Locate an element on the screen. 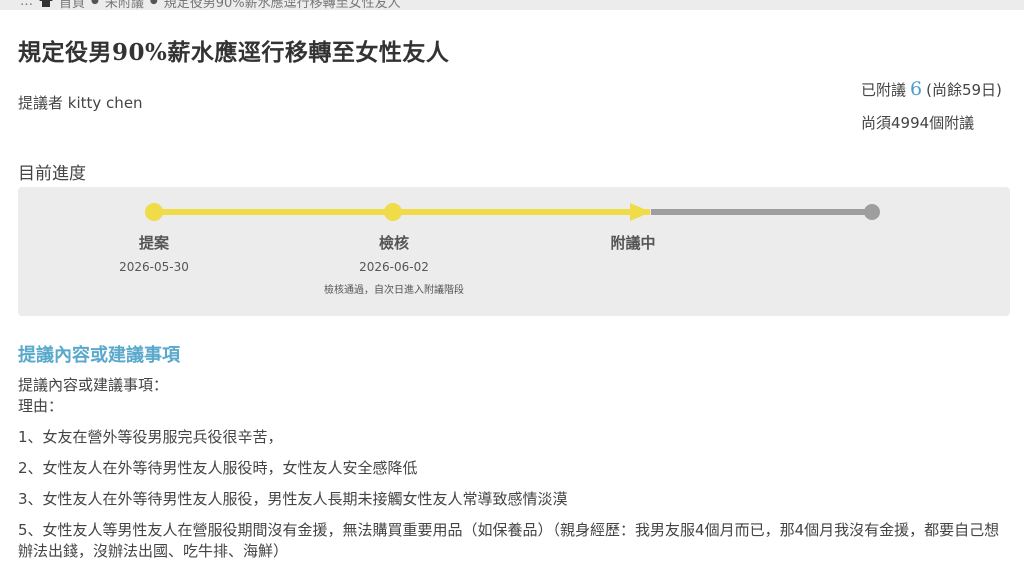 The width and height of the screenshot is (1024, 581). stage-label: 提案 is located at coordinates (153, 243).